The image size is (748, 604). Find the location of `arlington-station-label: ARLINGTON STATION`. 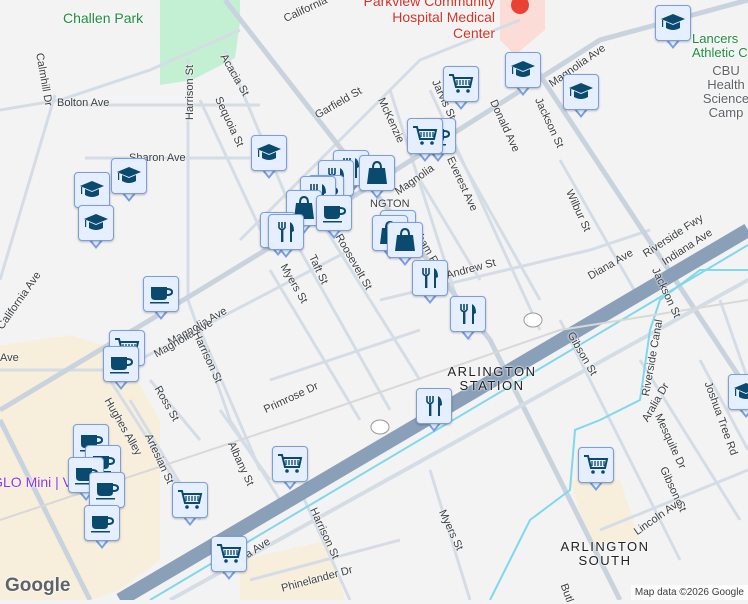

arlington-station-label: ARLINGTON STATION is located at coordinates (492, 378).